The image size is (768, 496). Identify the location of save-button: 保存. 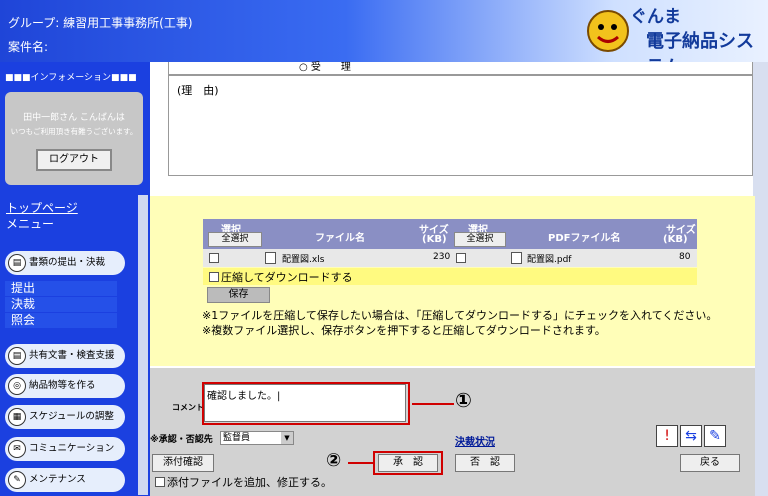
(238, 295).